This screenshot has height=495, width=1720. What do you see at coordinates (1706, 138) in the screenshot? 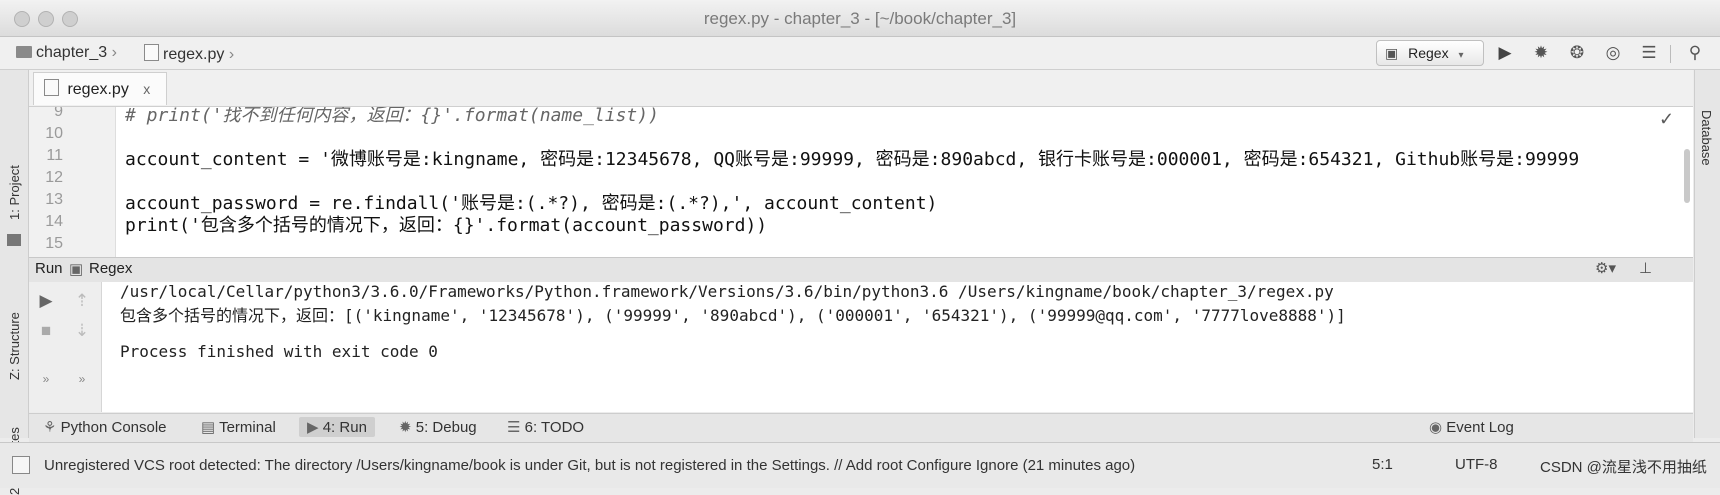
I see `database-tool-button: Database` at bounding box center [1706, 138].